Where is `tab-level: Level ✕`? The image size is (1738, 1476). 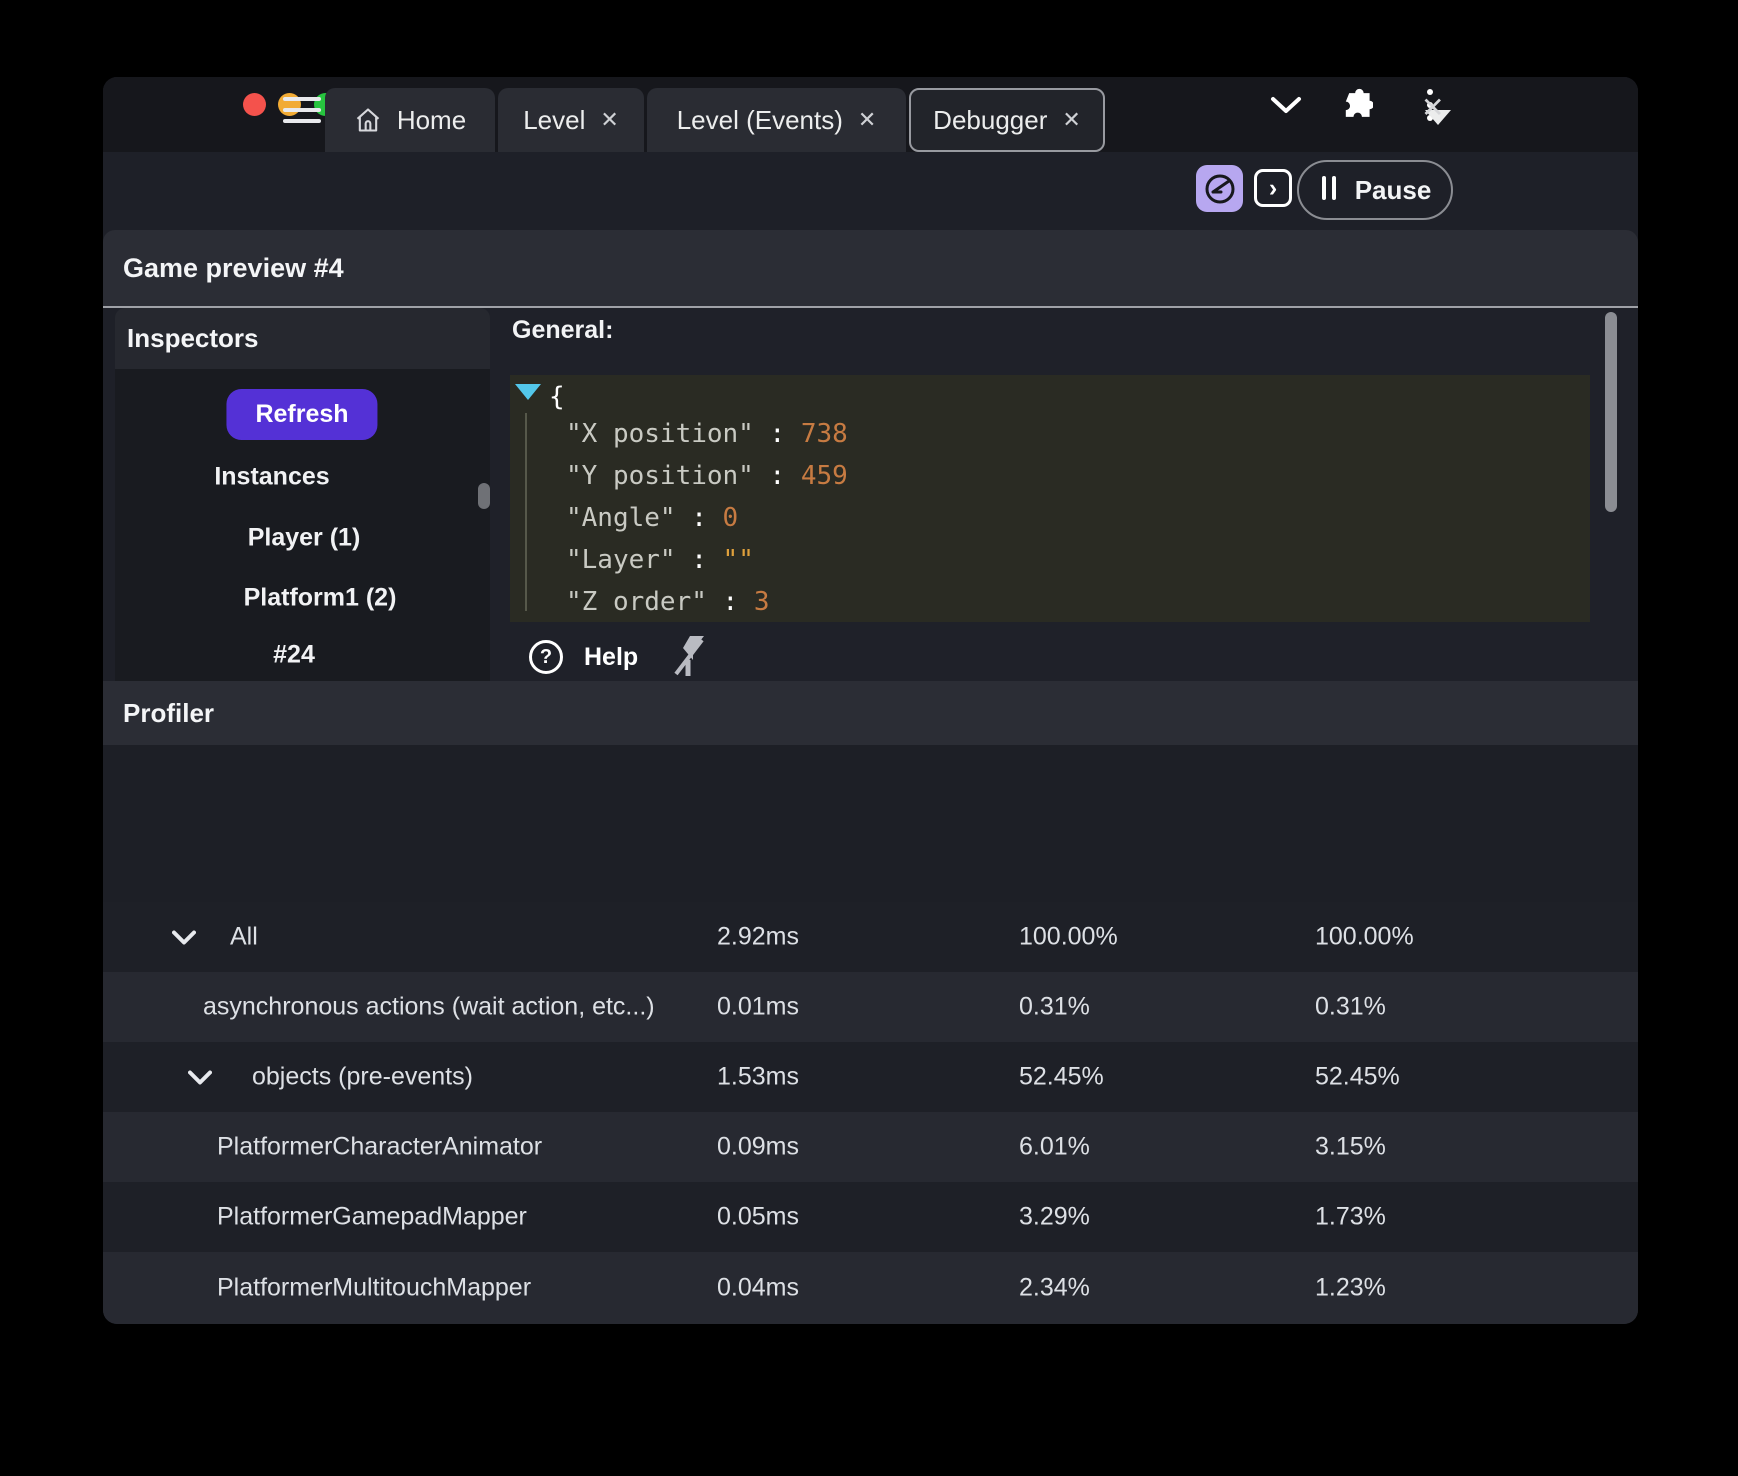 tab-level: Level ✕ is located at coordinates (571, 120).